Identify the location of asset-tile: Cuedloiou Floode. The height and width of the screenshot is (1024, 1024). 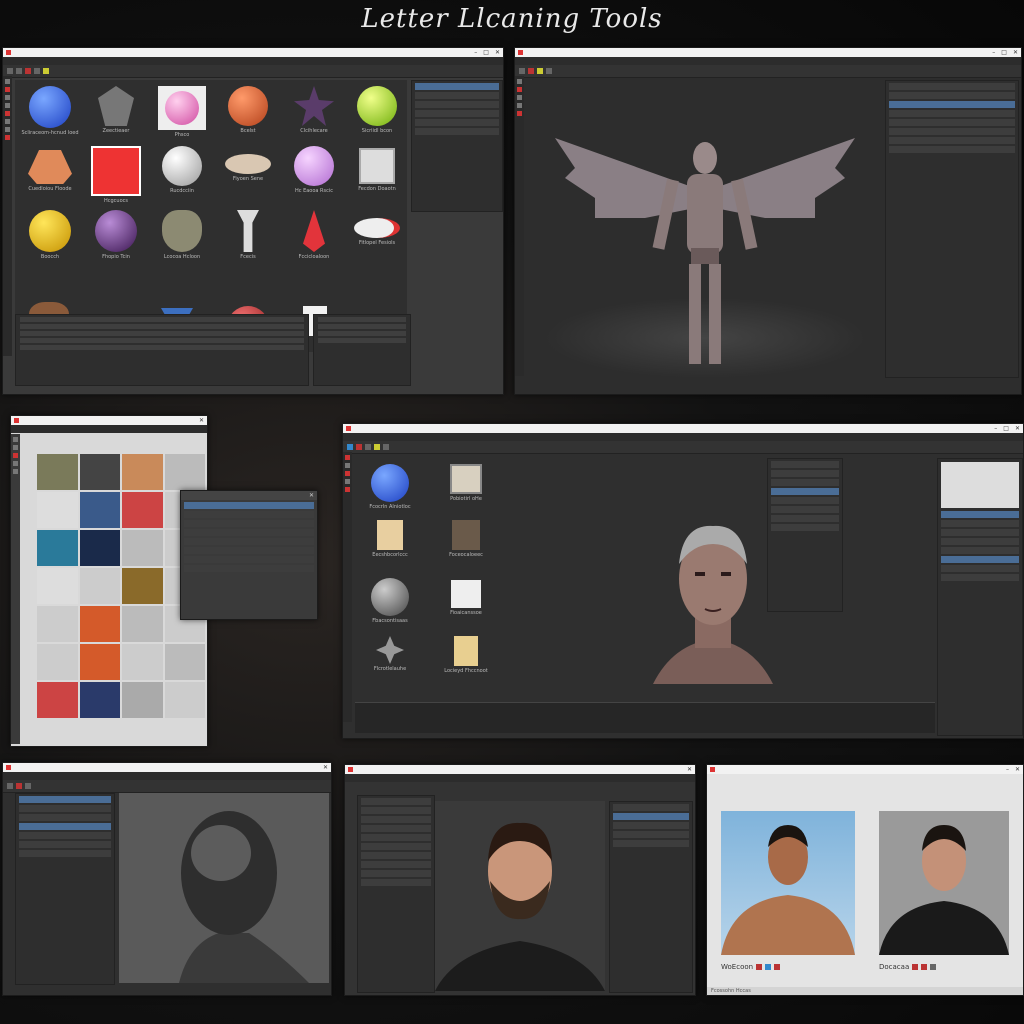
(50, 171).